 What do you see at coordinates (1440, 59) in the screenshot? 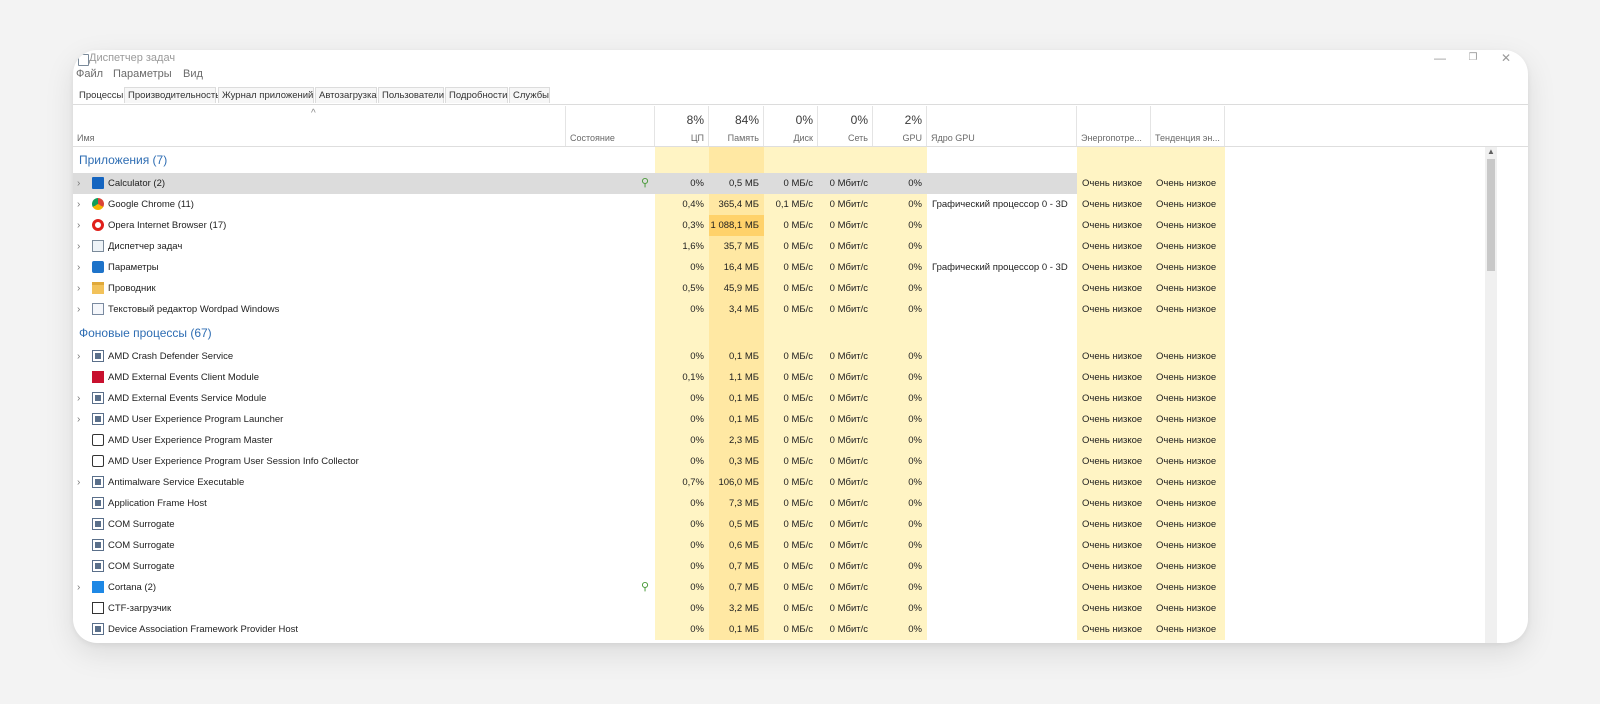
I see `minimize-button: —` at bounding box center [1440, 59].